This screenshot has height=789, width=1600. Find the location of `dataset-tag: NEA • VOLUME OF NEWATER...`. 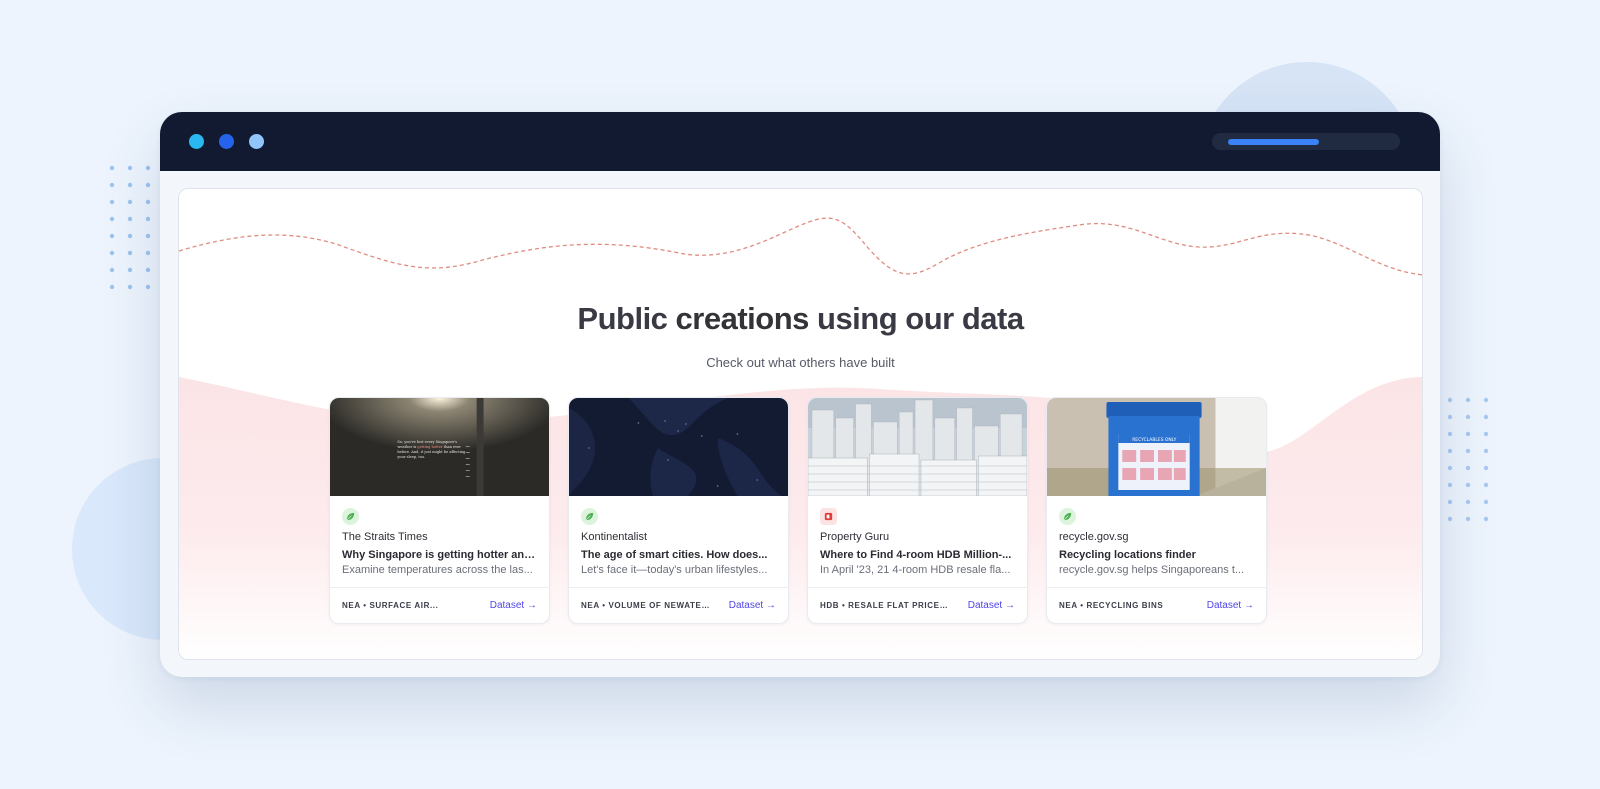

dataset-tag: NEA • VOLUME OF NEWATER... is located at coordinates (646, 605).